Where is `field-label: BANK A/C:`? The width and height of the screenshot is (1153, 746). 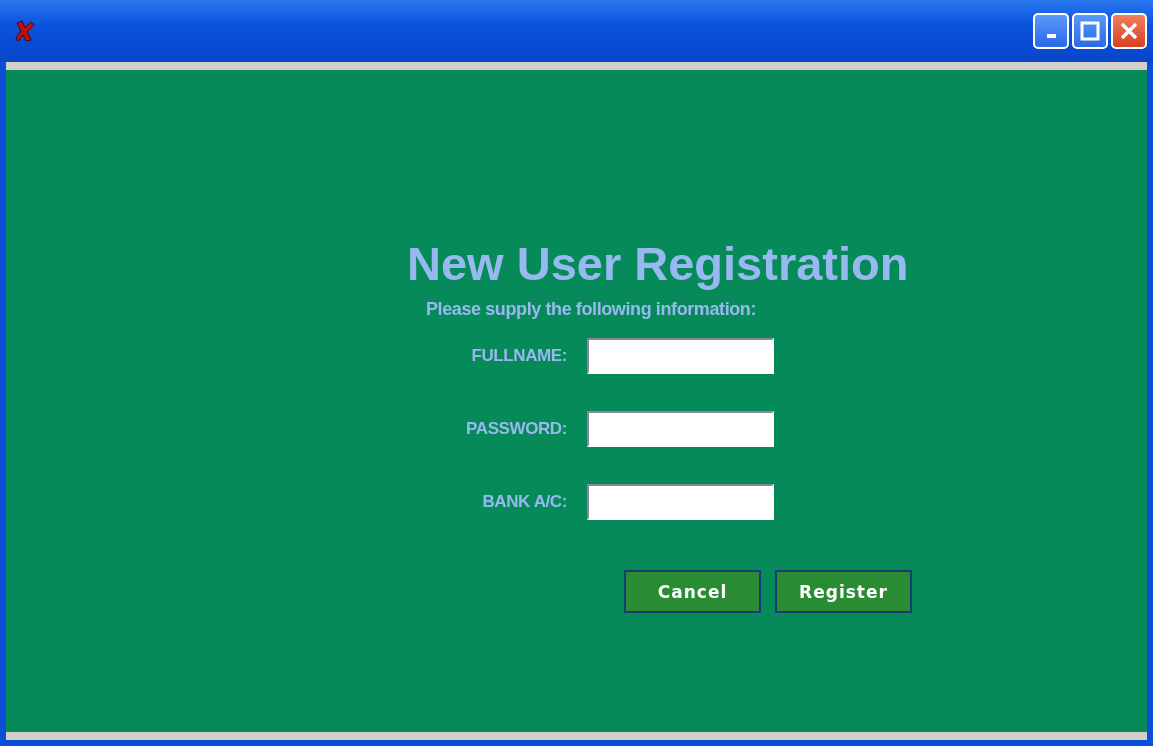
field-label: BANK A/C: is located at coordinates (524, 502).